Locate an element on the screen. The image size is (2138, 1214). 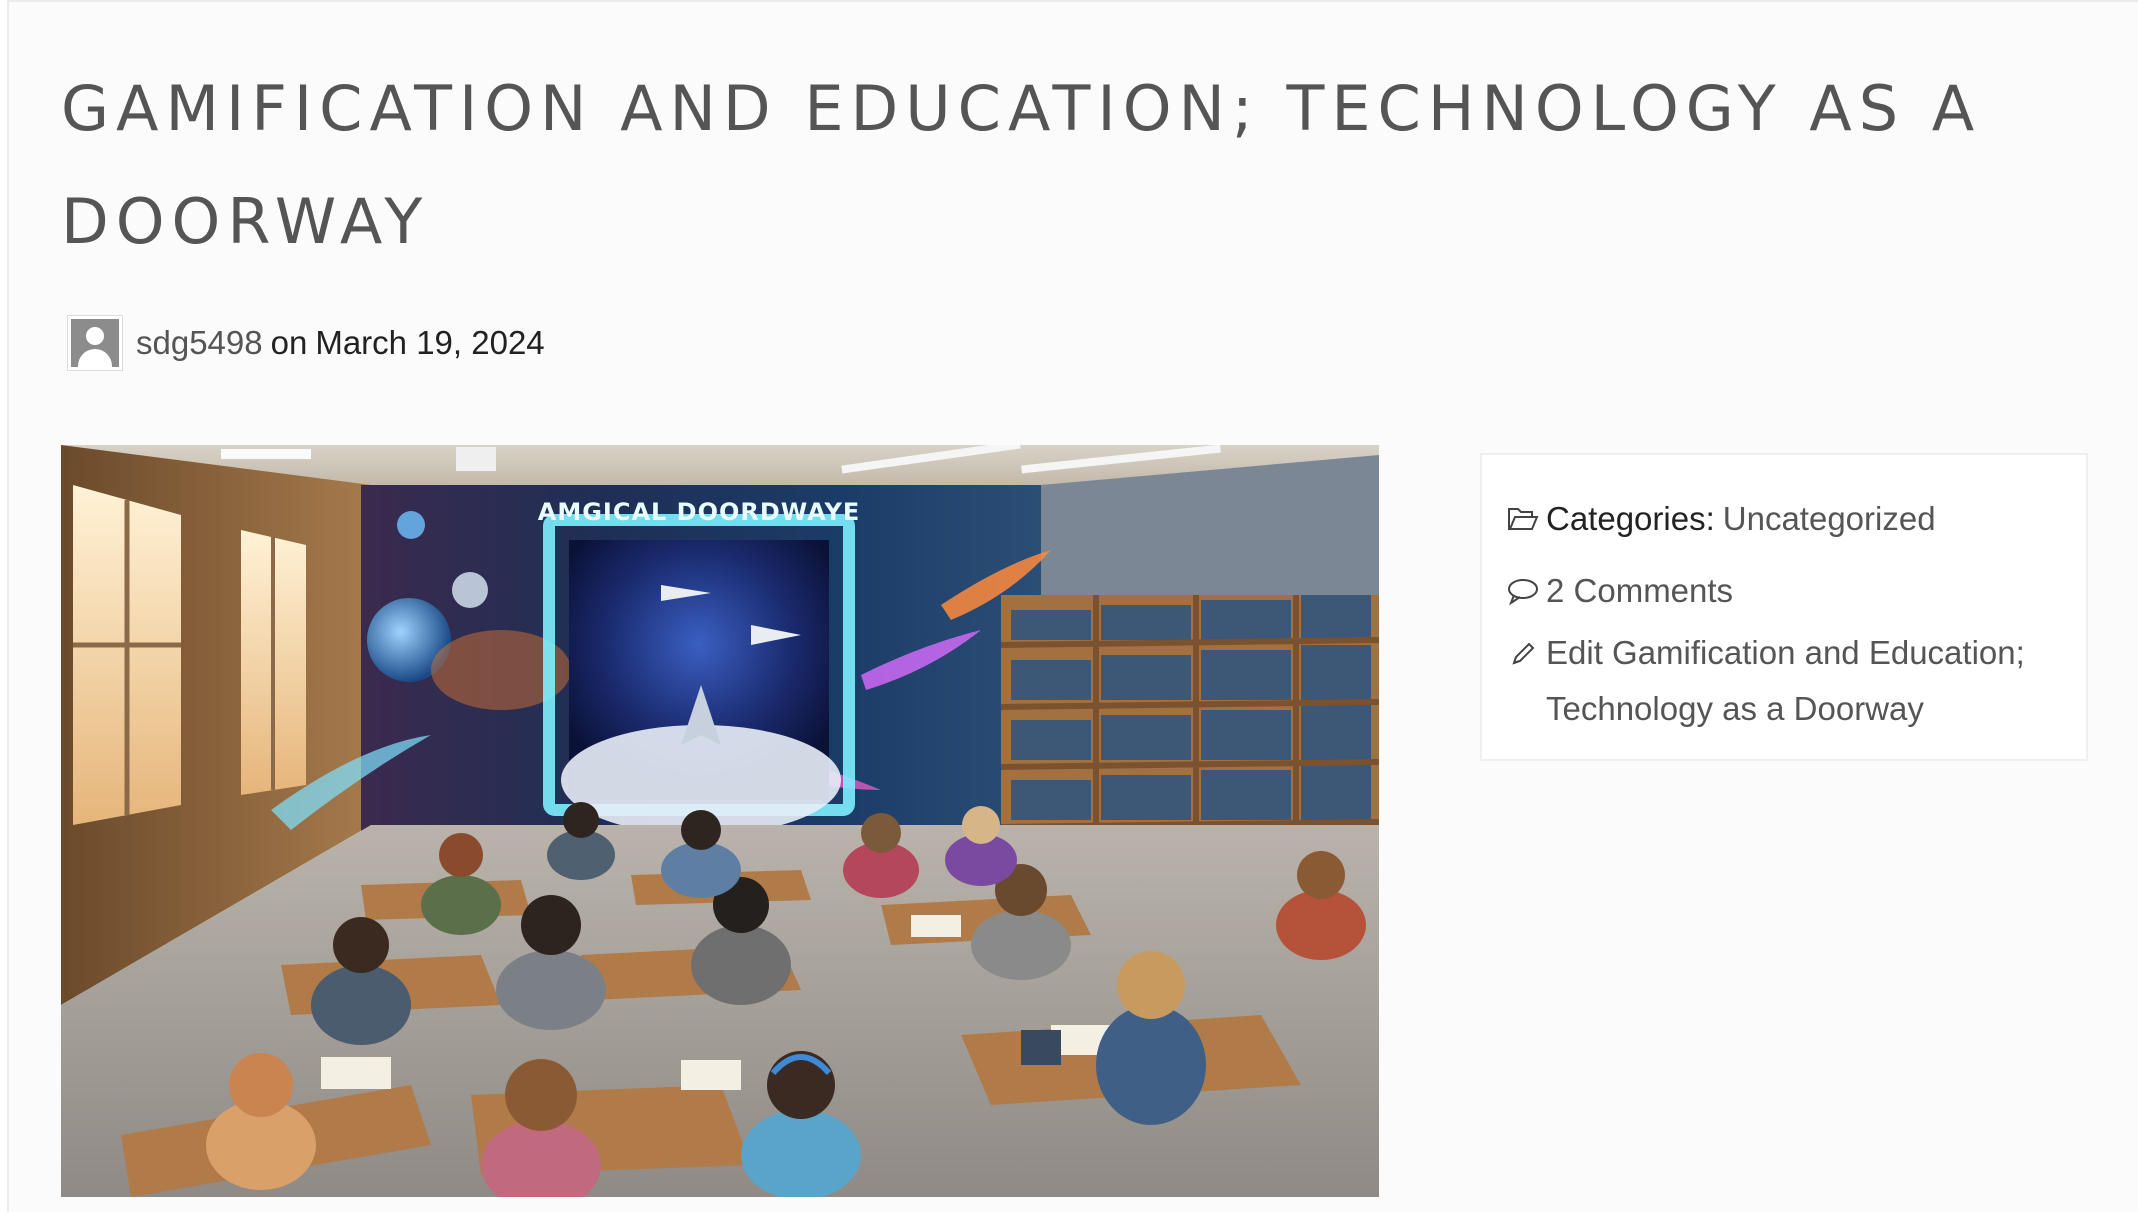
post-date: March 19, 2024 is located at coordinates (430, 342).